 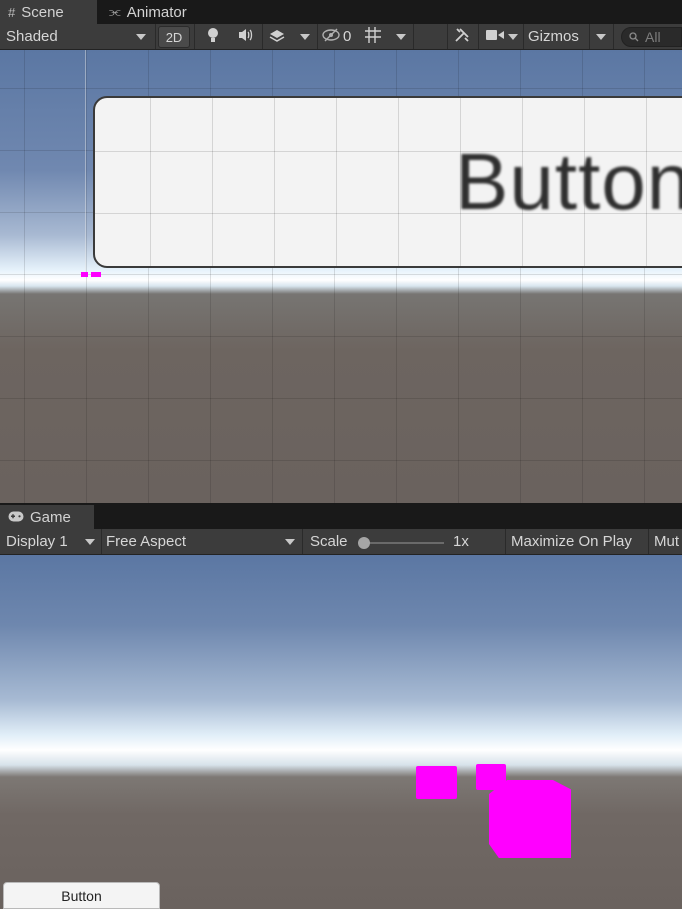 I want to click on effects-toggle, so click(x=278, y=36).